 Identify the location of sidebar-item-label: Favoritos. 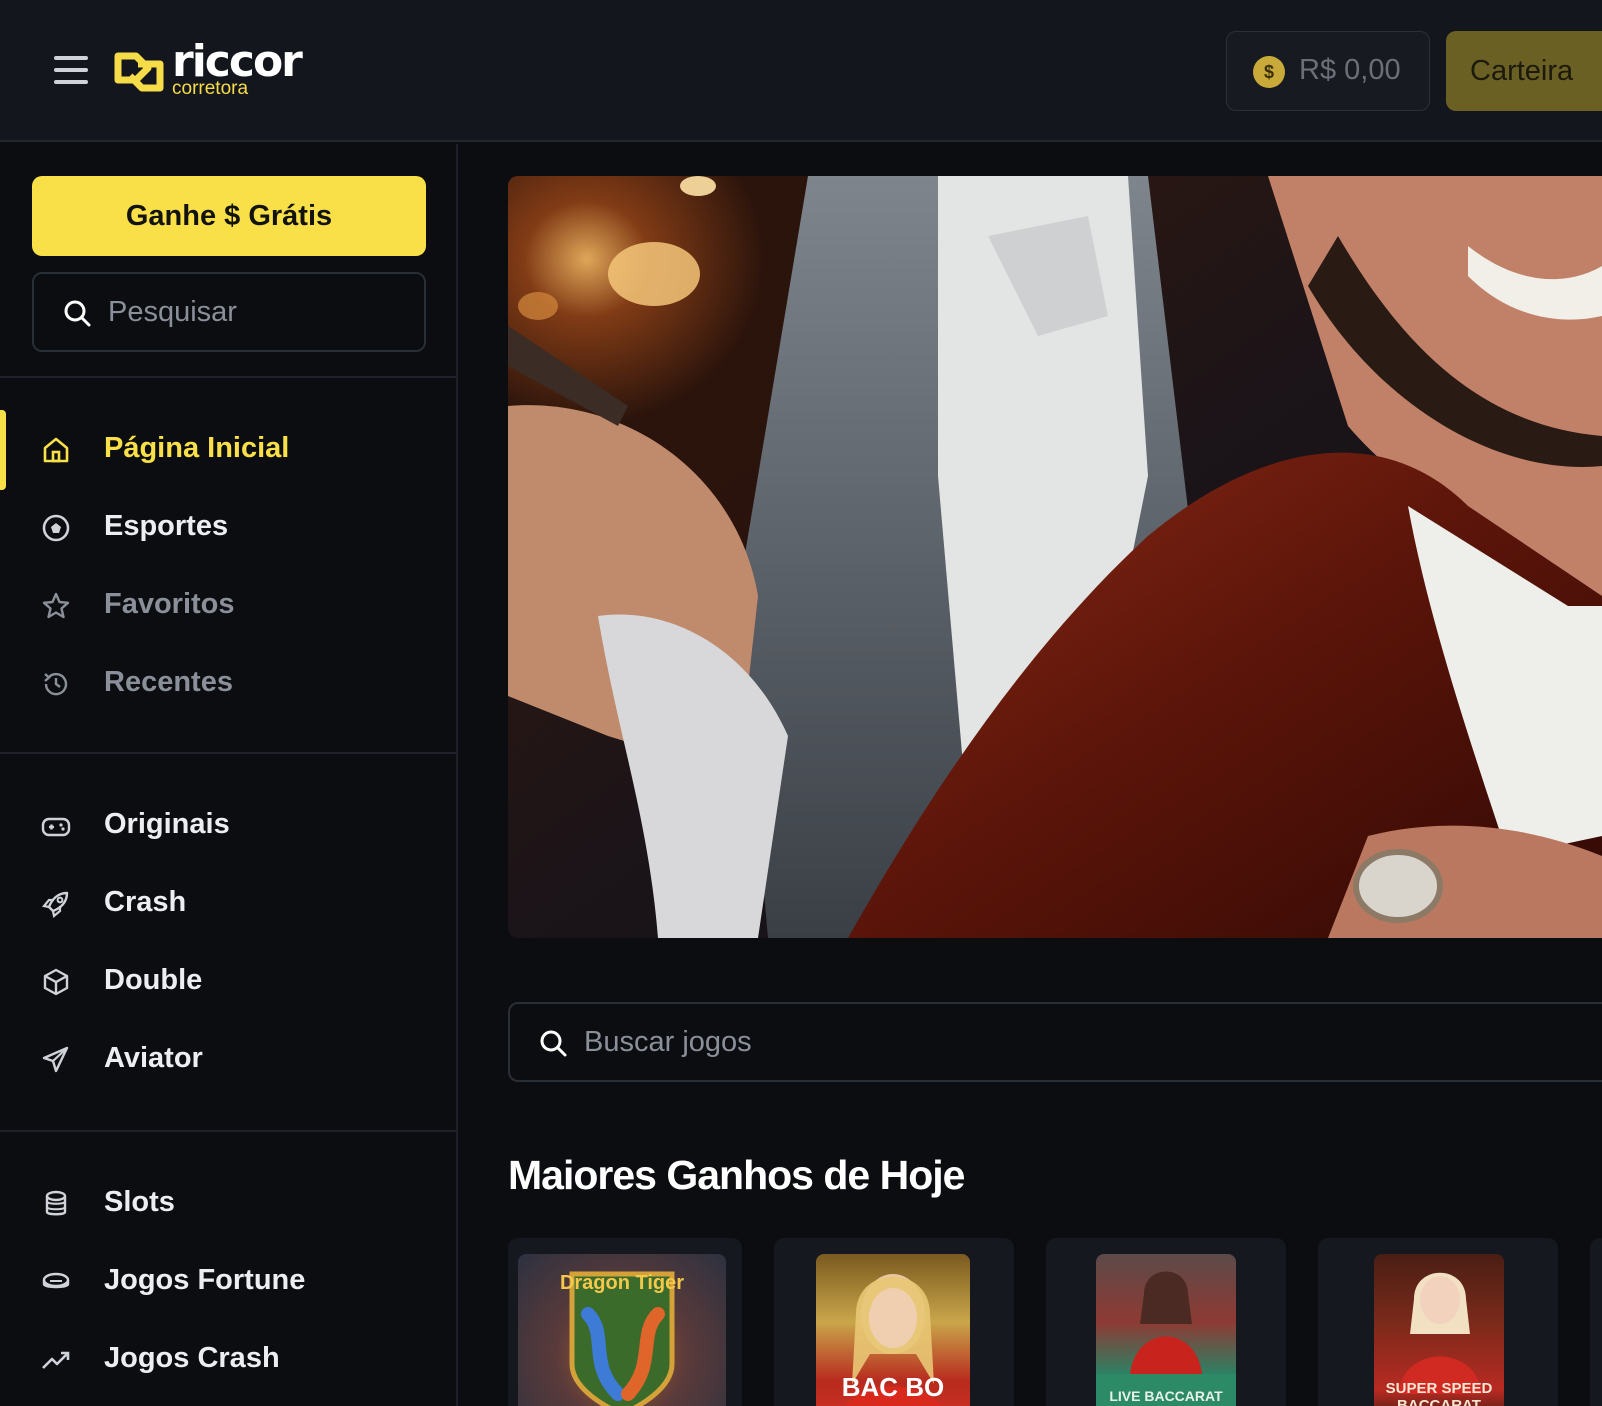
(169, 604).